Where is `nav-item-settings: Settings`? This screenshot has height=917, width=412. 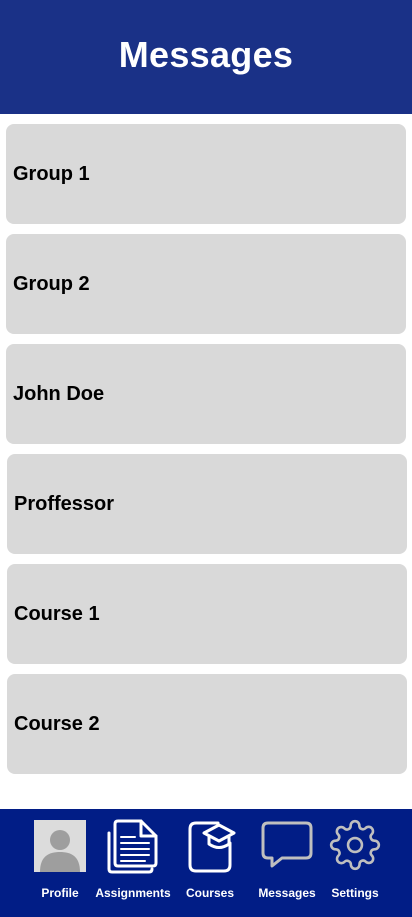
nav-item-settings: Settings is located at coordinates (355, 863).